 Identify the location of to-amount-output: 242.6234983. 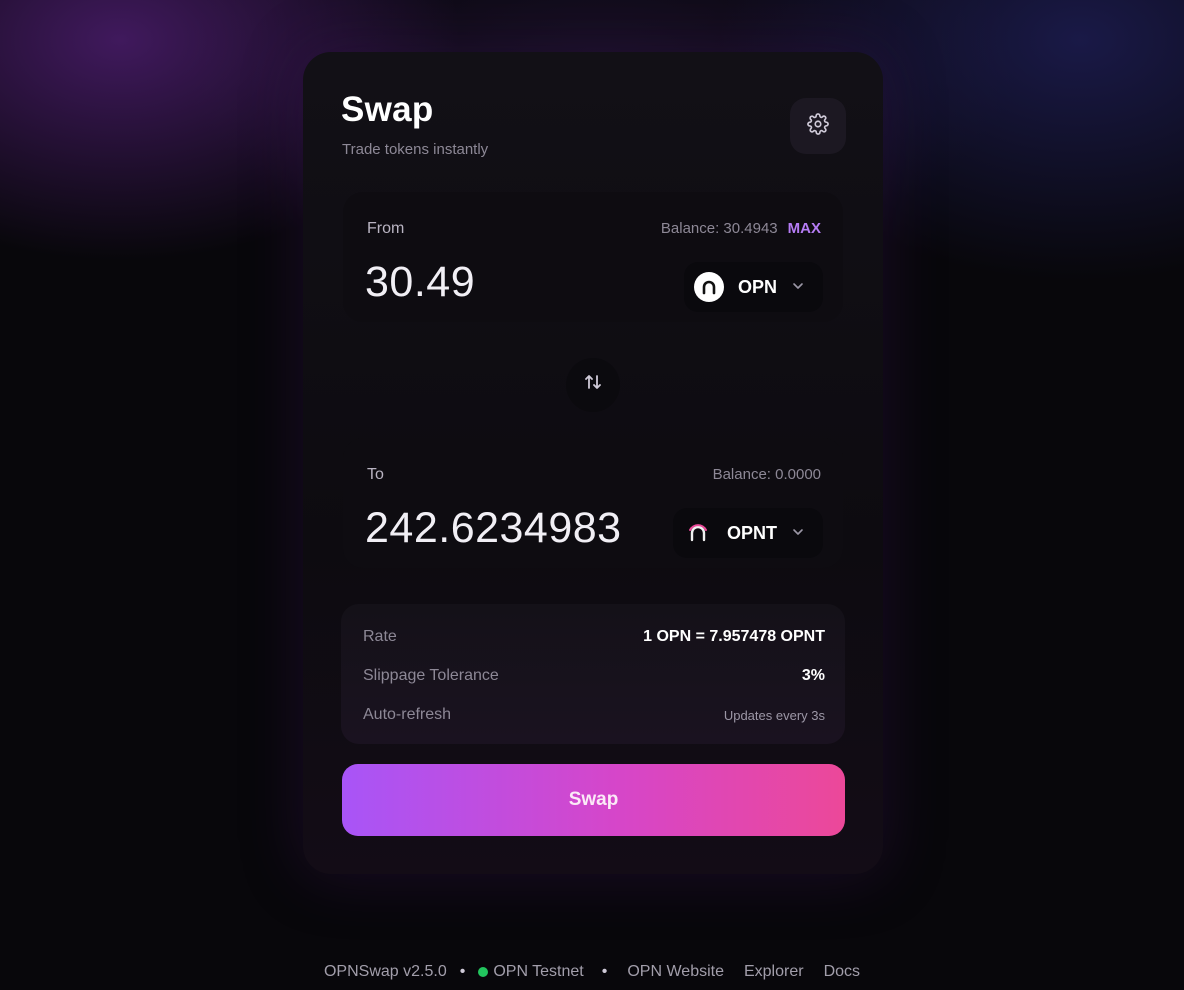
(493, 528).